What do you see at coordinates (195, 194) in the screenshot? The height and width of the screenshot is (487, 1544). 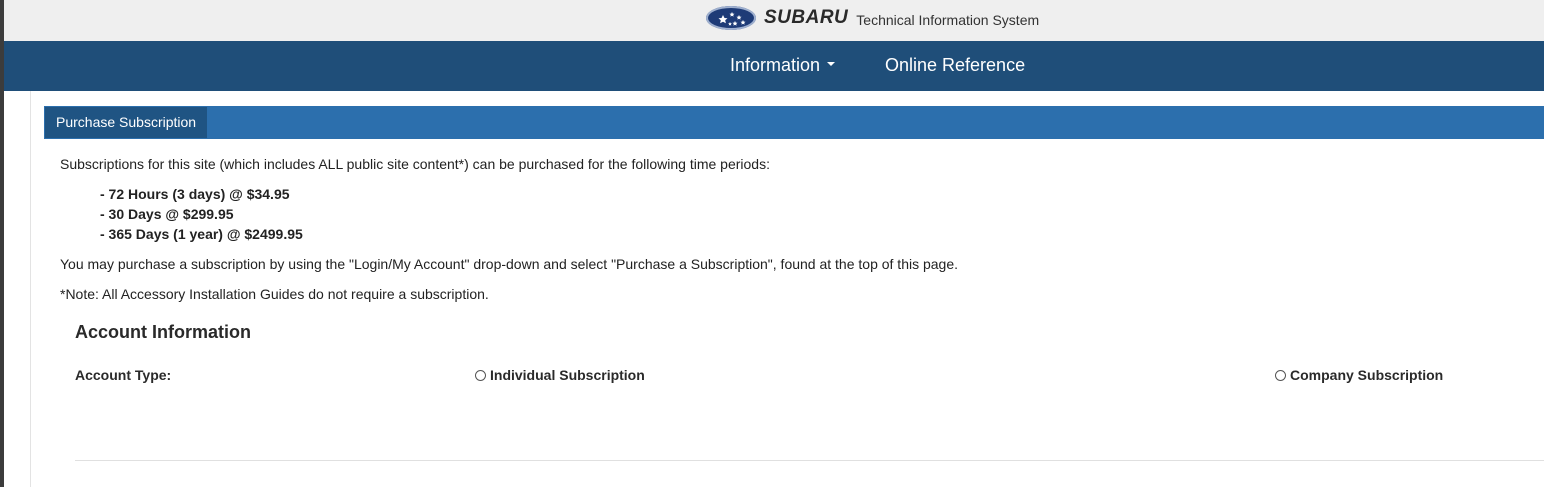 I see `price-item: - 72 Hours (3 days) @ $34.95` at bounding box center [195, 194].